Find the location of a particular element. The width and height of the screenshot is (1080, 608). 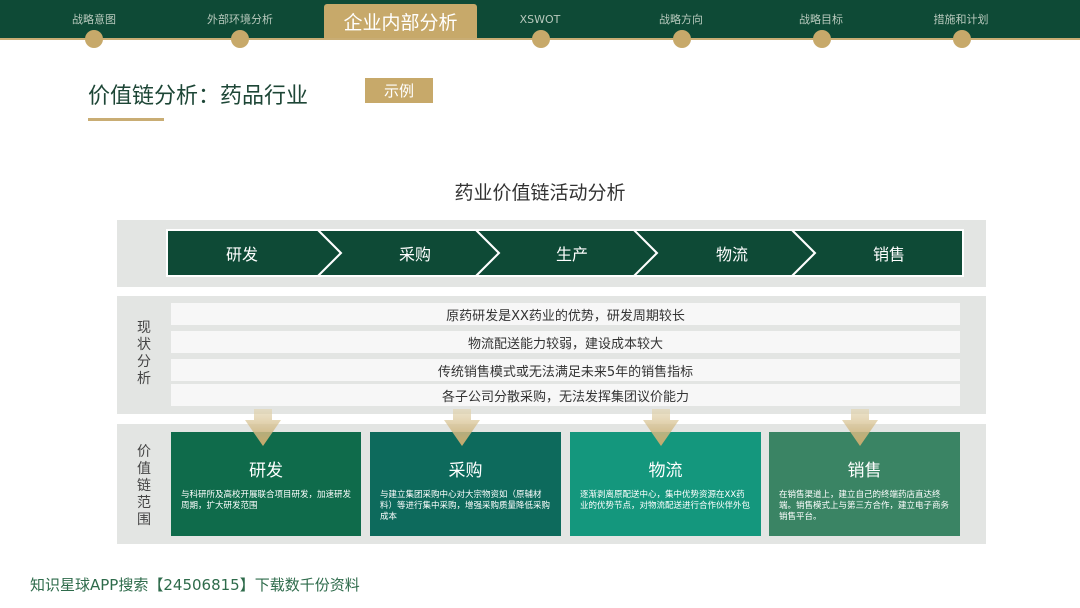

down-arrows is located at coordinates (561, 427).